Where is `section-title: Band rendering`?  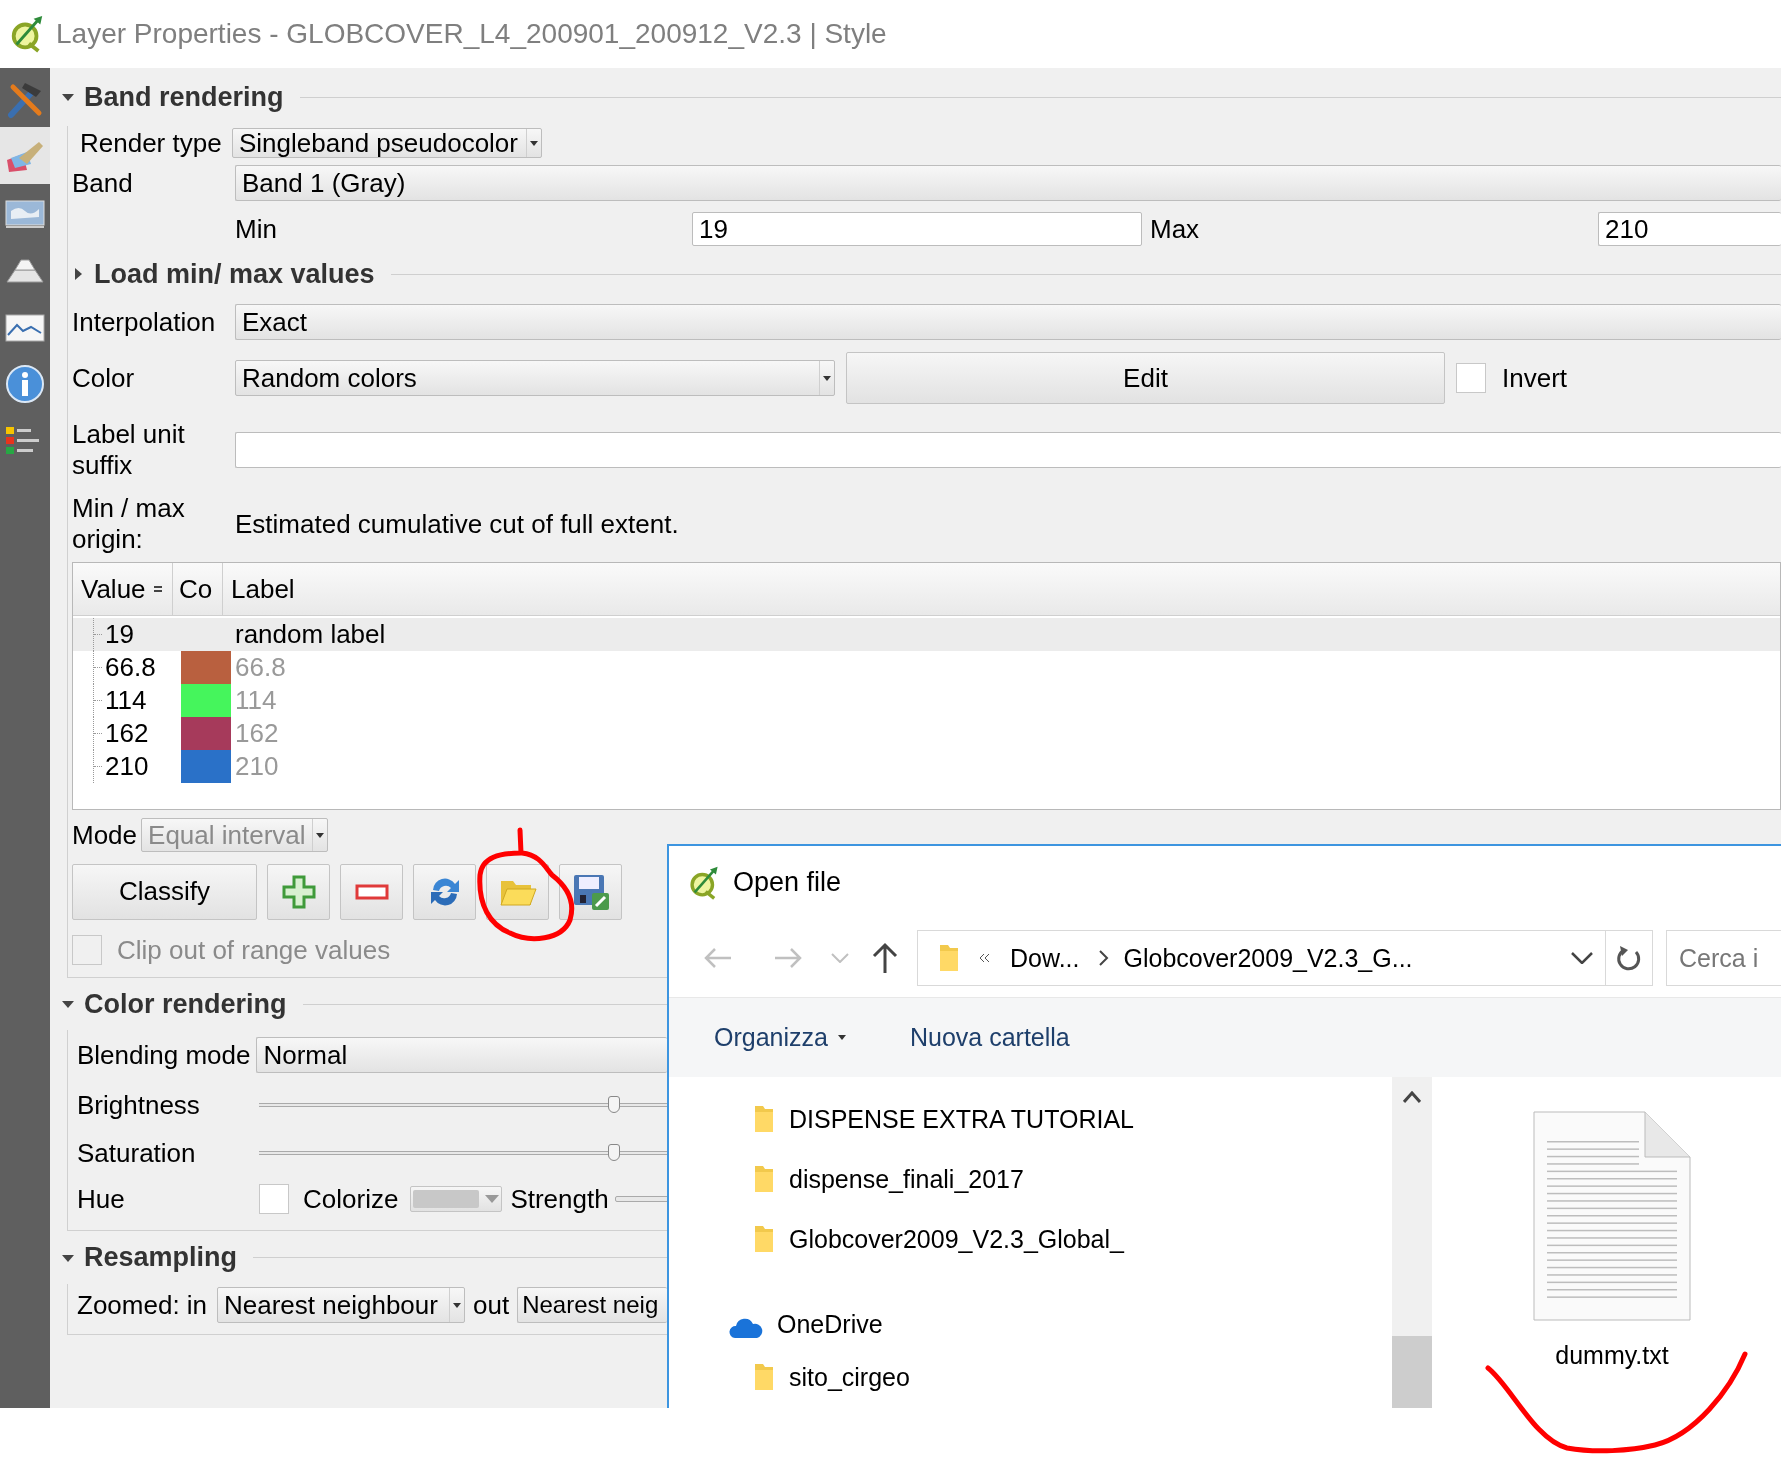 section-title: Band rendering is located at coordinates (184, 97).